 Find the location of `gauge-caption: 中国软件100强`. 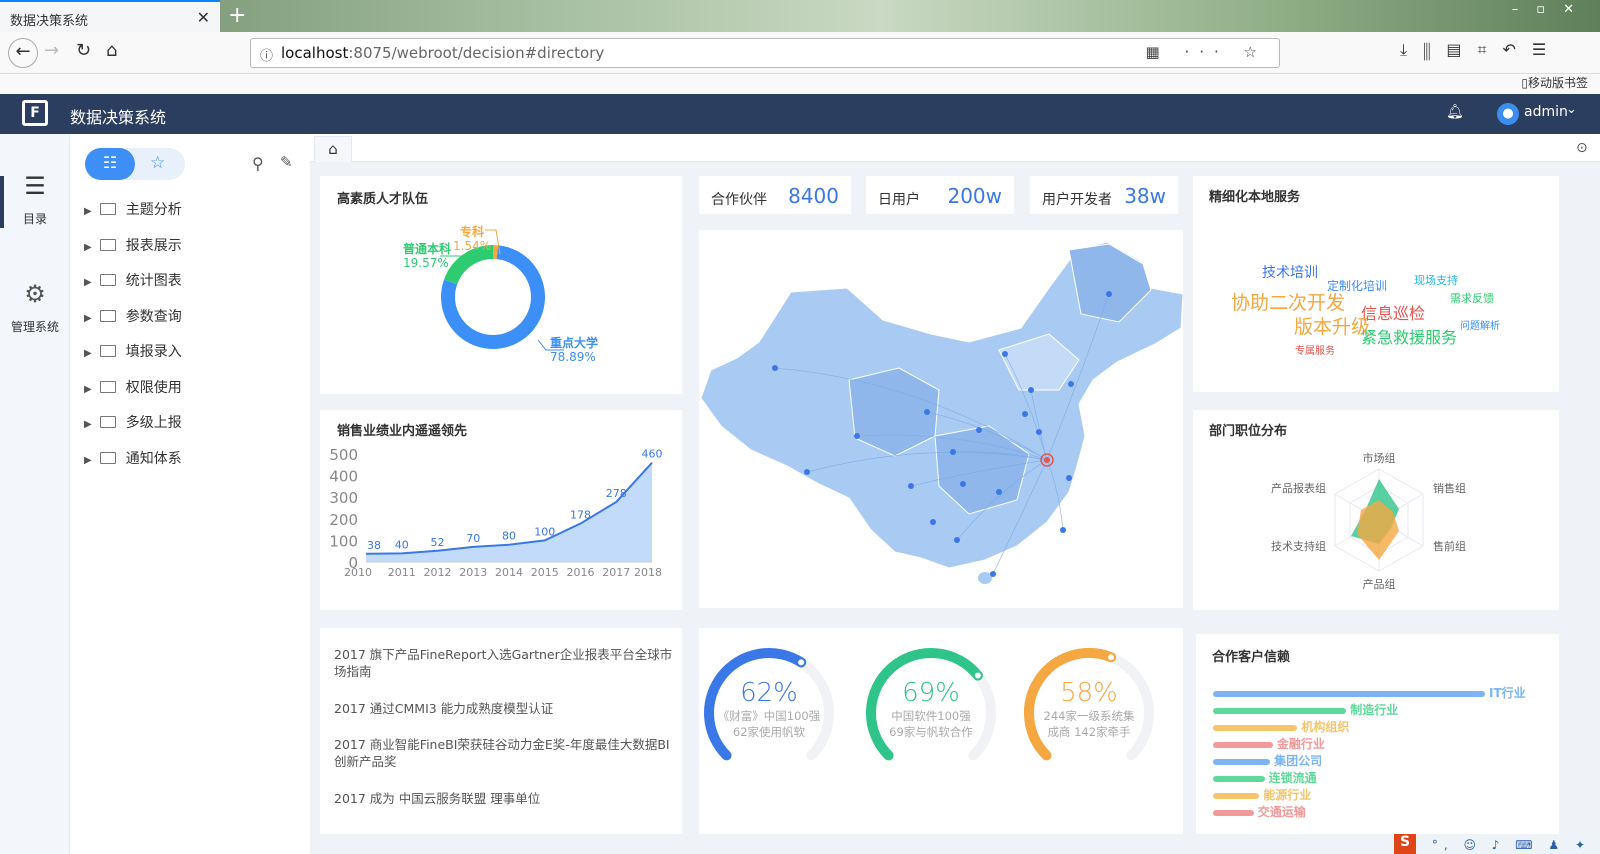

gauge-caption: 中国软件100强 is located at coordinates (931, 716).